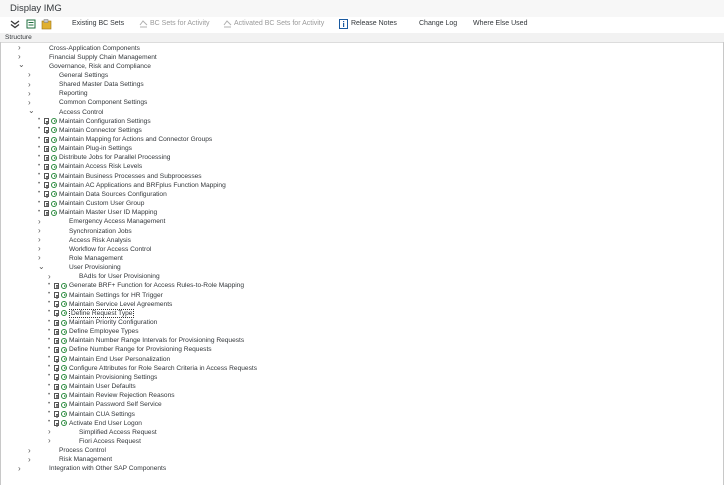 Image resolution: width=724 pixels, height=485 pixels. Describe the element at coordinates (103, 57) in the screenshot. I see `tree-node-label: Financial Supply Chain Management` at that location.